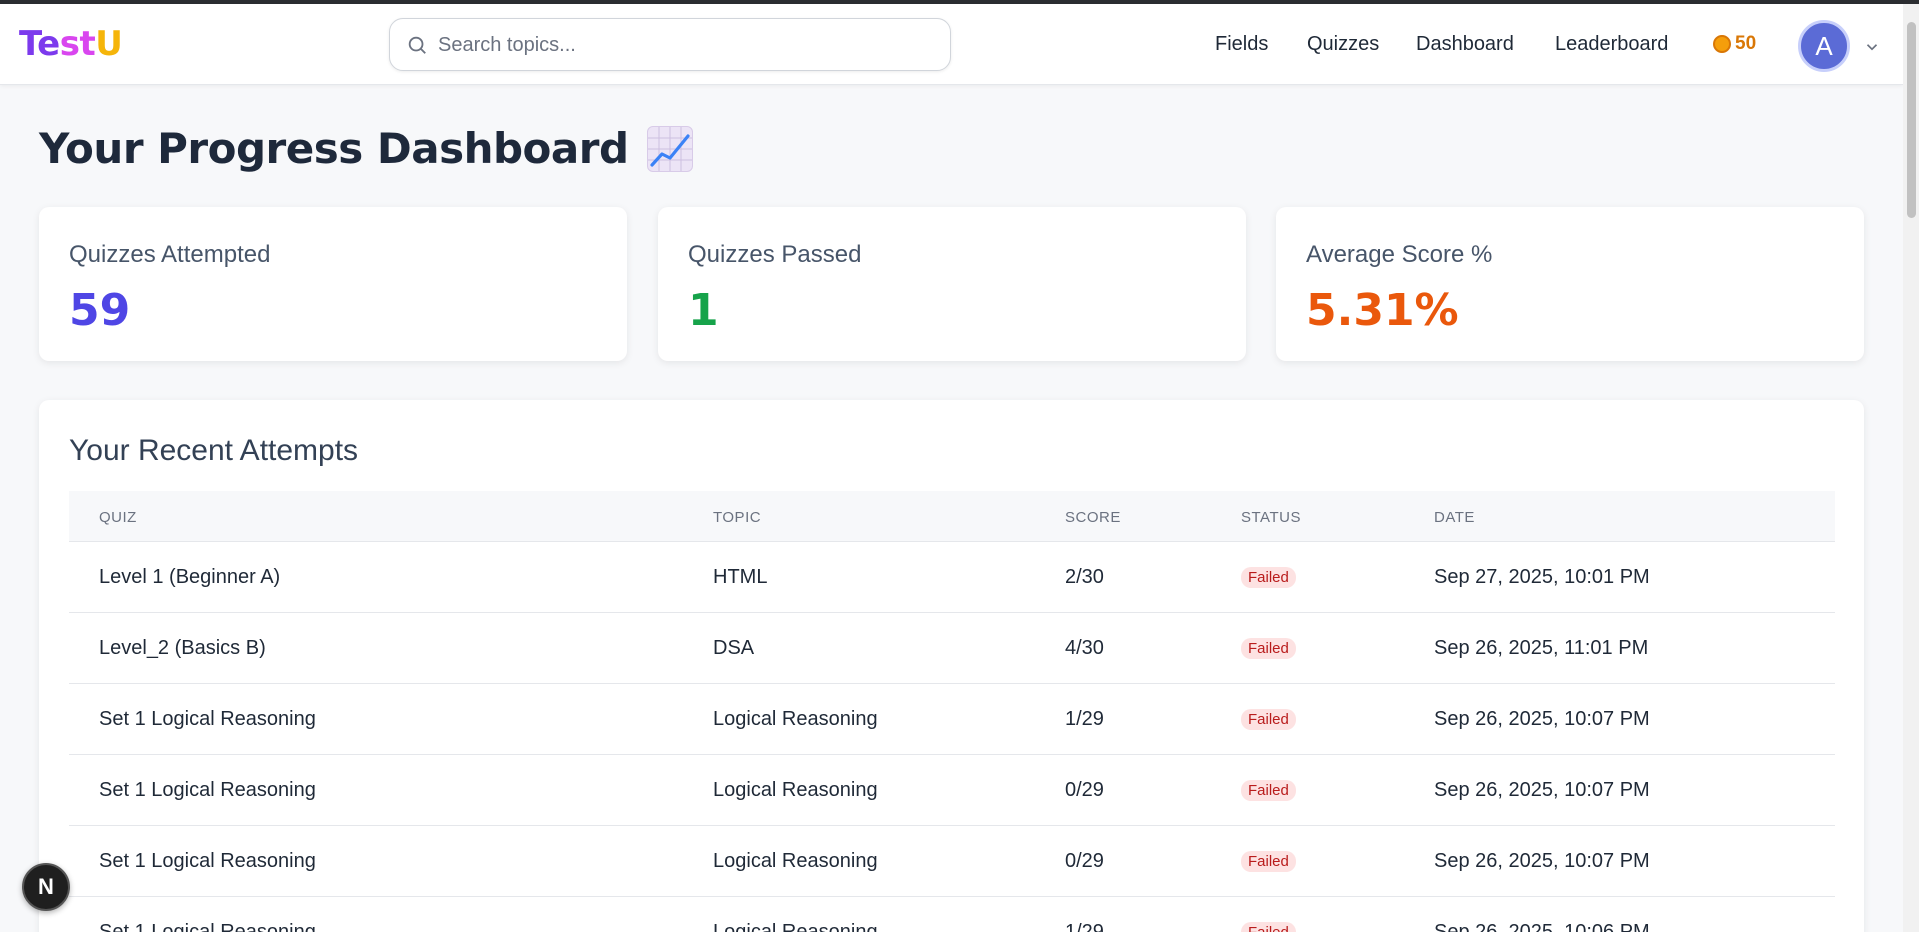 The height and width of the screenshot is (932, 1919). What do you see at coordinates (214, 450) in the screenshot?
I see `section-title: Your Recent Attempts` at bounding box center [214, 450].